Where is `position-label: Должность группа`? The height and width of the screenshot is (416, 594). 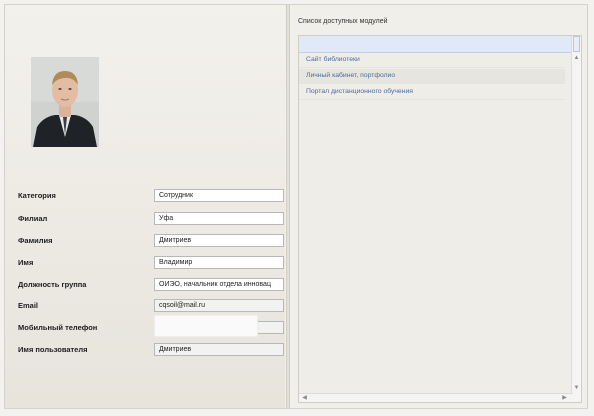 position-label: Должность группа is located at coordinates (52, 284).